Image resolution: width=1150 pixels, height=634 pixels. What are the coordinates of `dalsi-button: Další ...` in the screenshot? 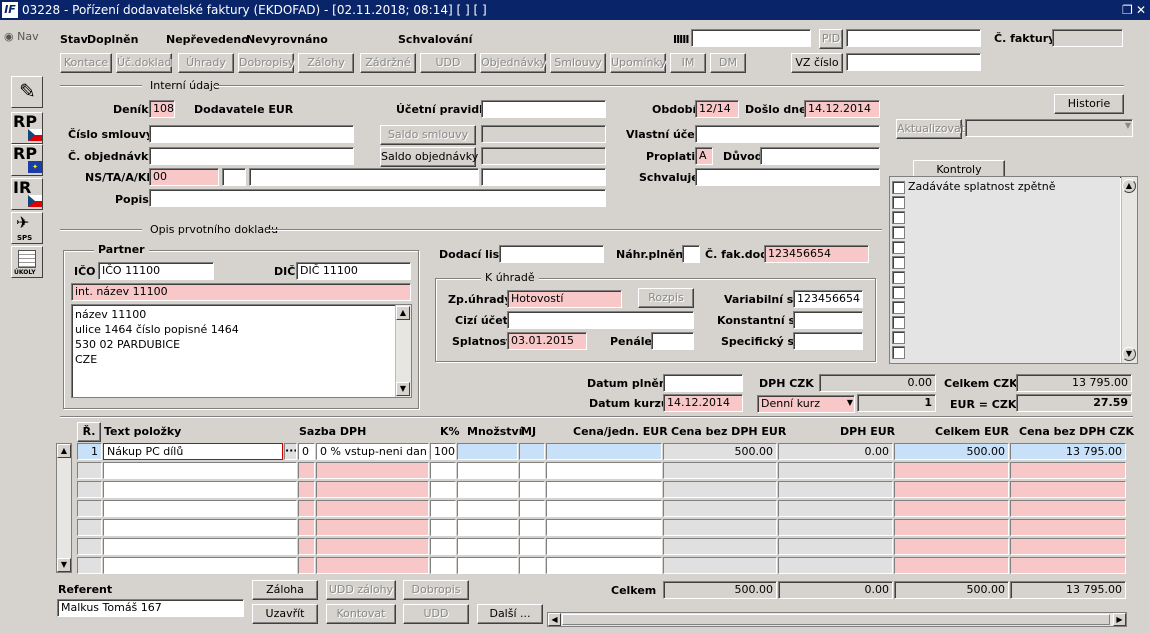 It's located at (510, 614).